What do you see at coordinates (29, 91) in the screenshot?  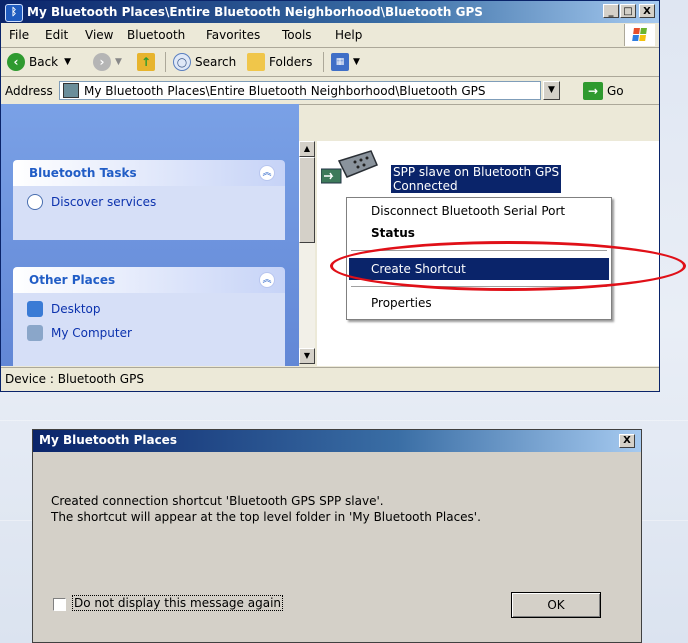 I see `address-label: Address` at bounding box center [29, 91].